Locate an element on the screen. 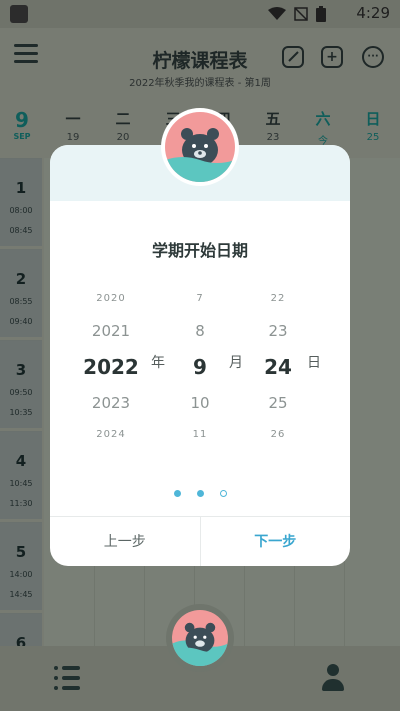 This screenshot has width=400, height=711. dialog-title: 学期开始日期 is located at coordinates (199, 250).